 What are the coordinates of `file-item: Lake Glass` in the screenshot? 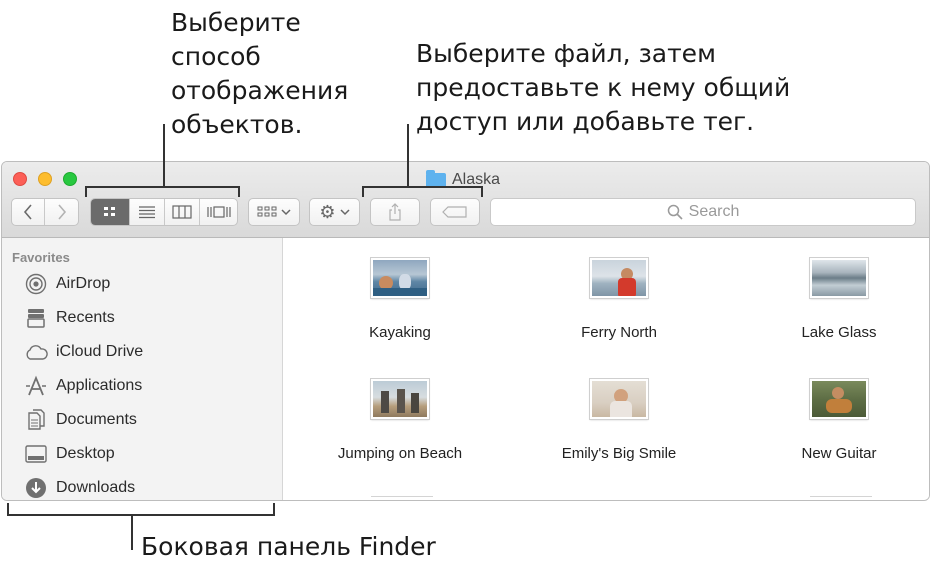 It's located at (834, 299).